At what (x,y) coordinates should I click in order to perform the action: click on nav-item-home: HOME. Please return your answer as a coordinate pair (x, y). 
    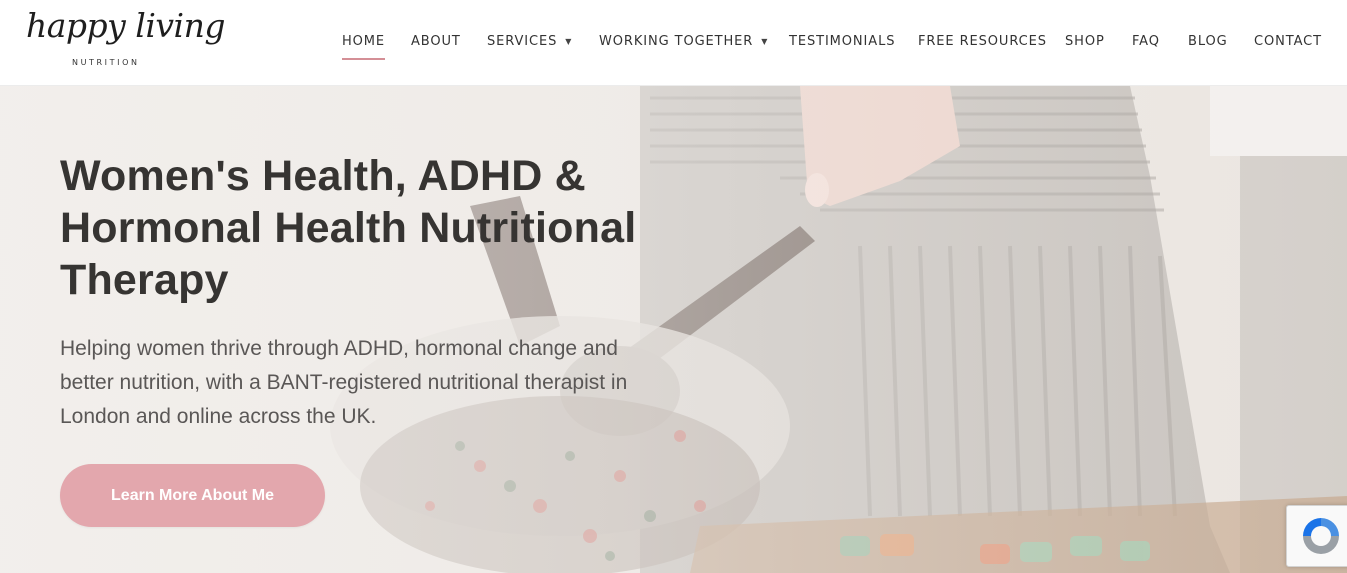
    Looking at the image, I should click on (364, 47).